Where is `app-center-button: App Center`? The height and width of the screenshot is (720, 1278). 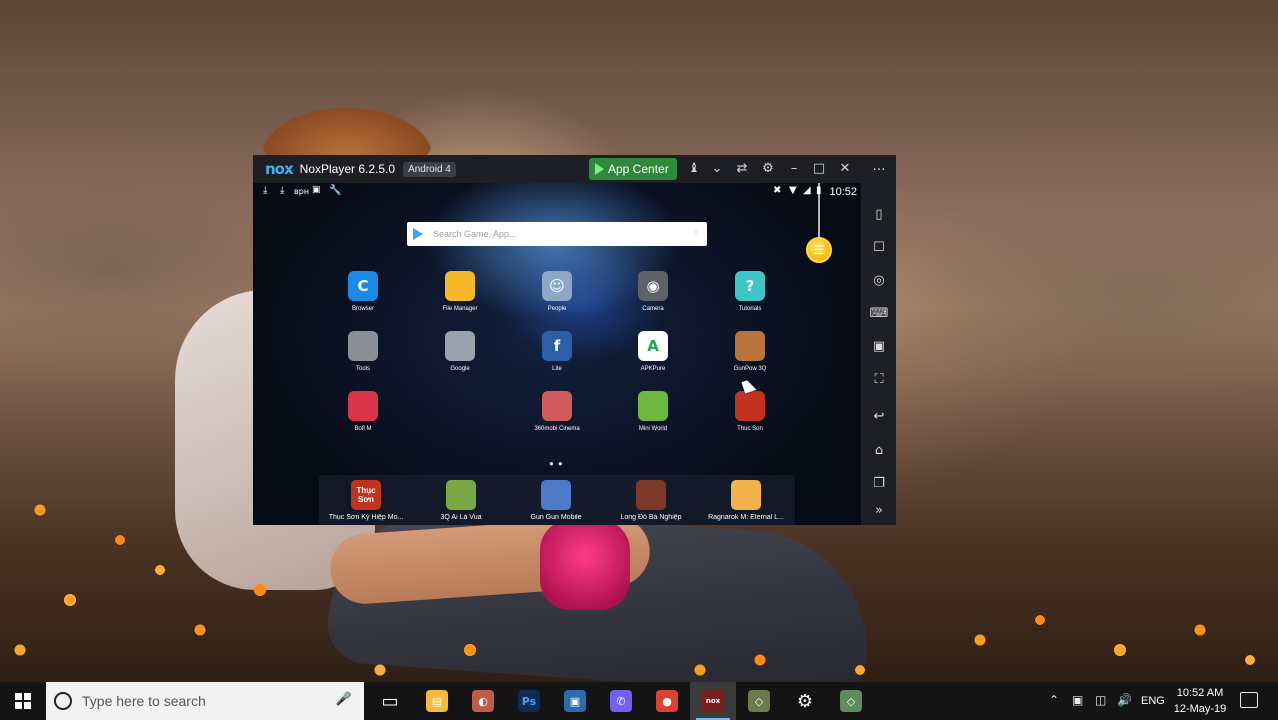
app-center-button: App Center is located at coordinates (633, 169).